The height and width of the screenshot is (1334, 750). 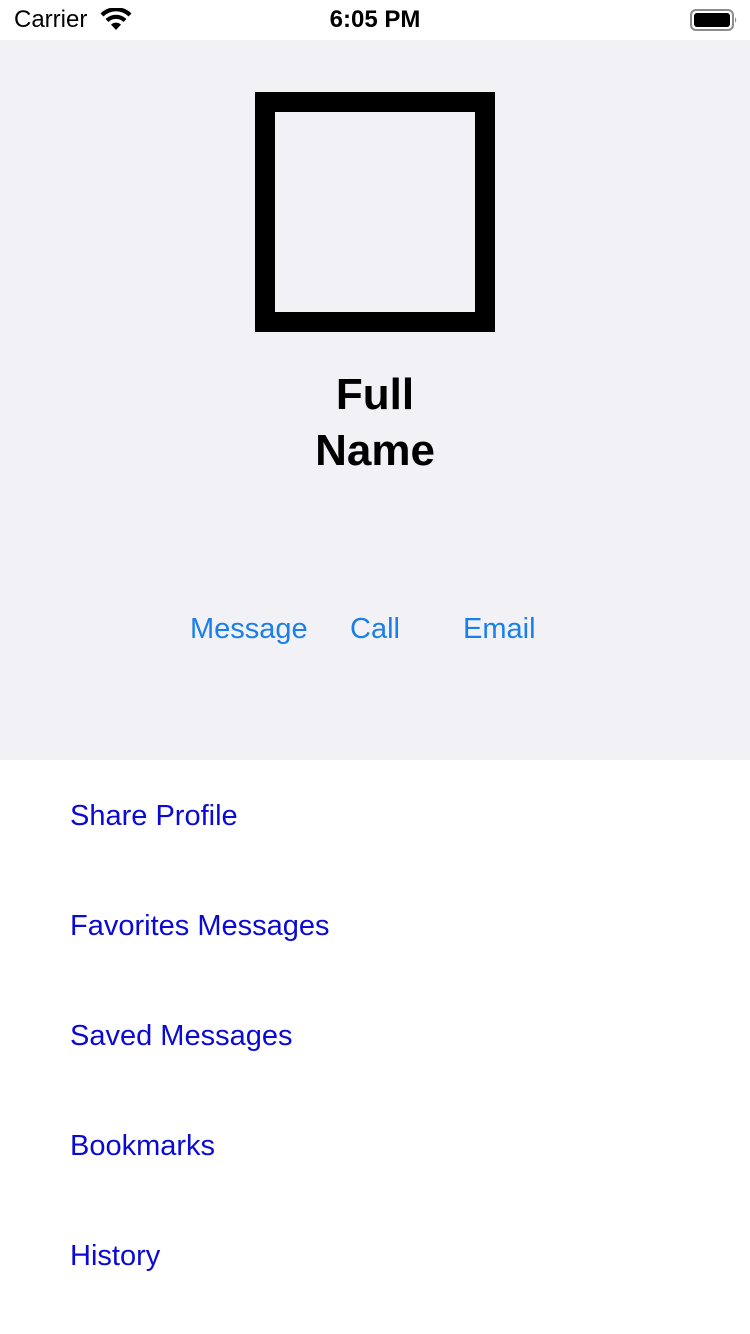 I want to click on menu-item-share-profile: Share Profile, so click(x=154, y=816).